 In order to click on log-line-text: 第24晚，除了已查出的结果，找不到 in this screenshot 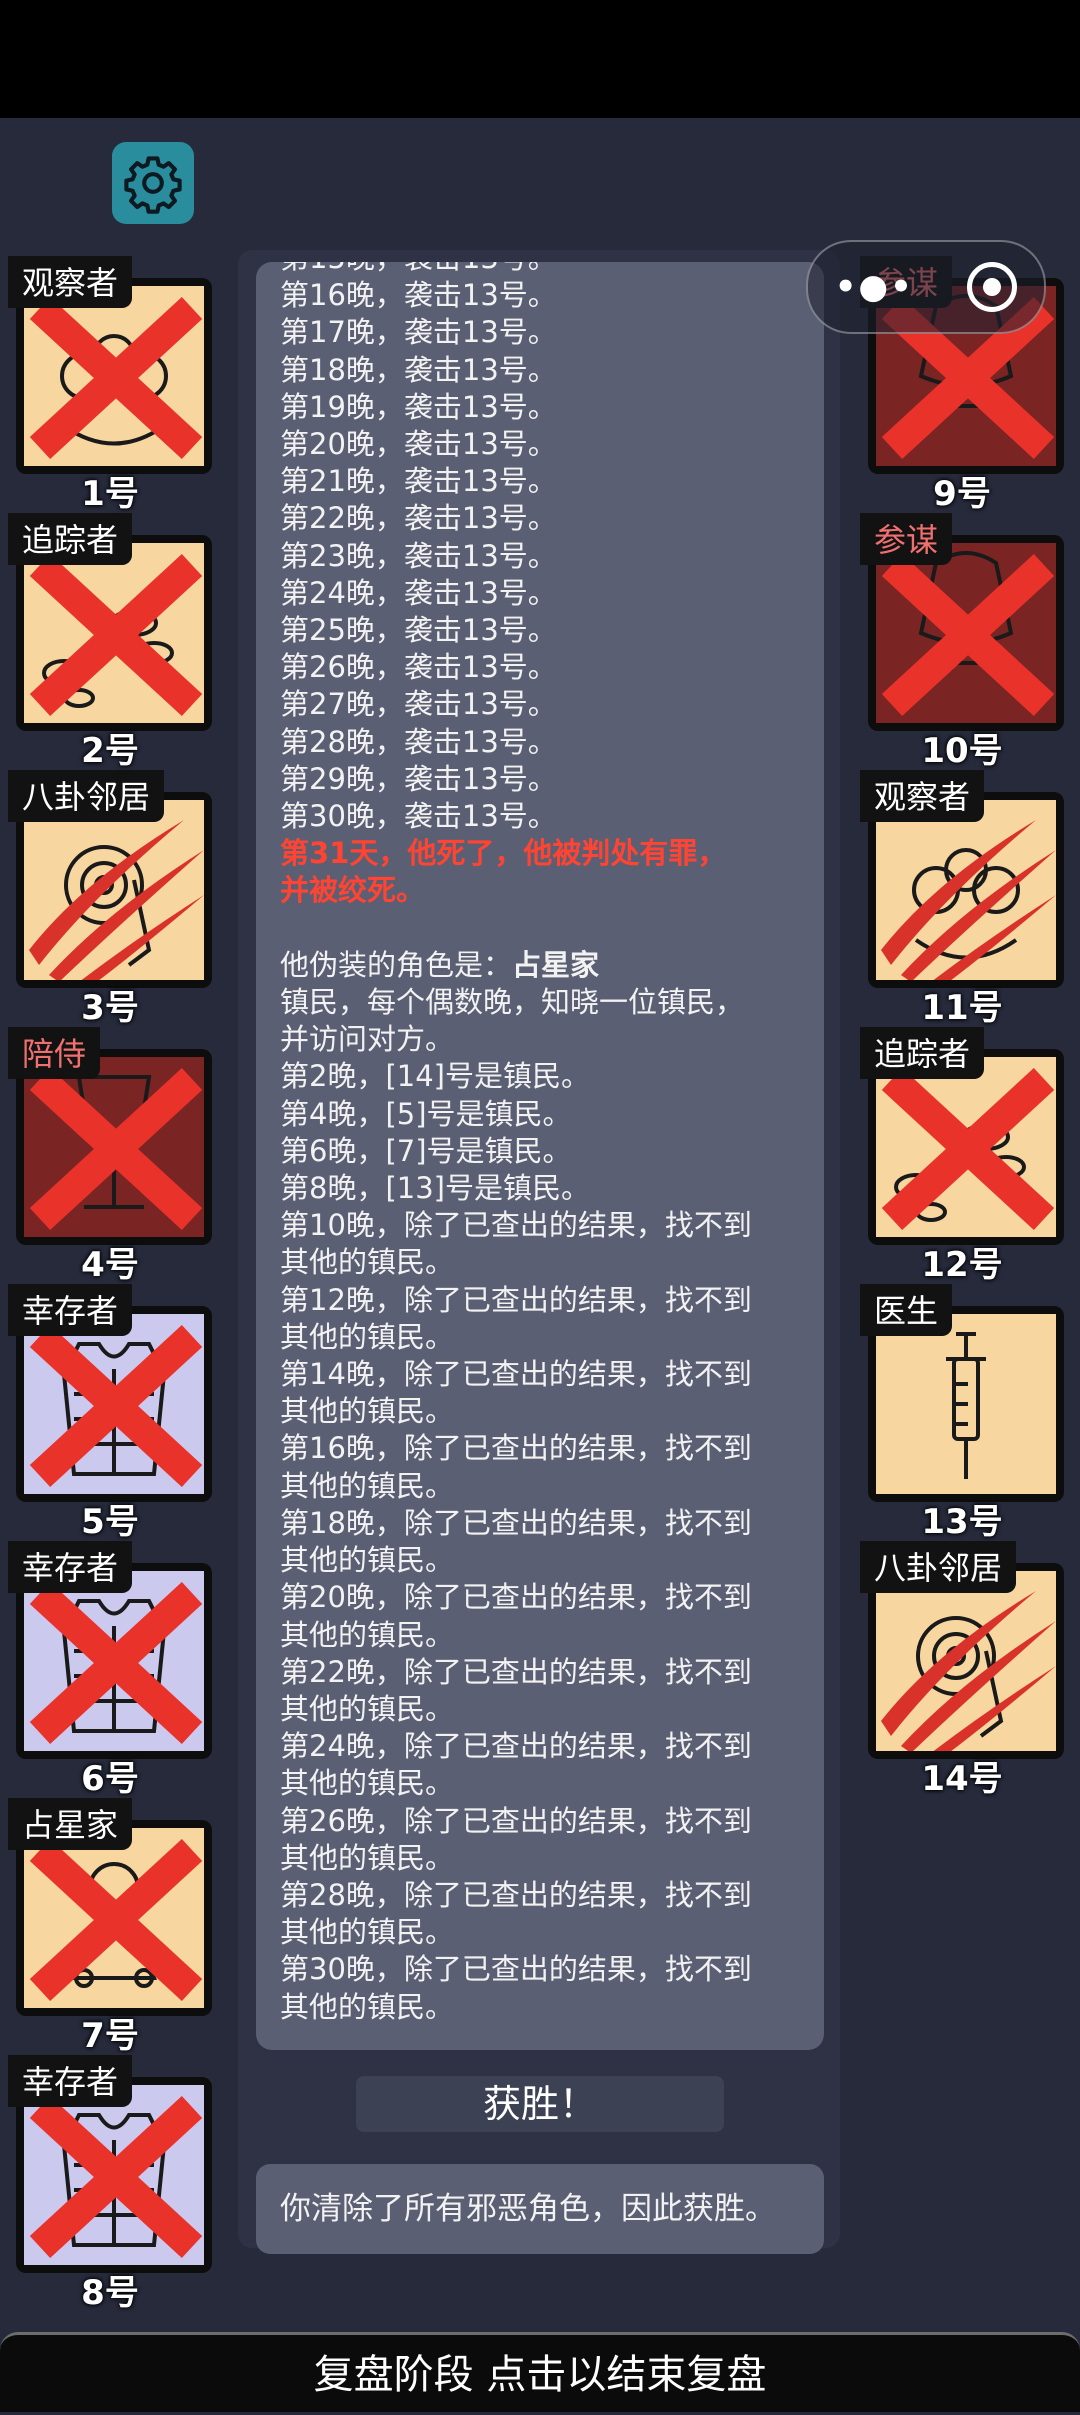, I will do `click(516, 1746)`.